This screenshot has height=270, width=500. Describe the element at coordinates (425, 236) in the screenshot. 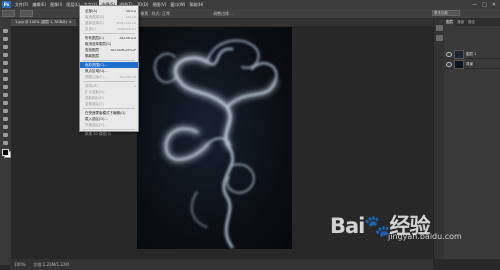

I see `watermark-url: jingyan.baidu.com` at that location.